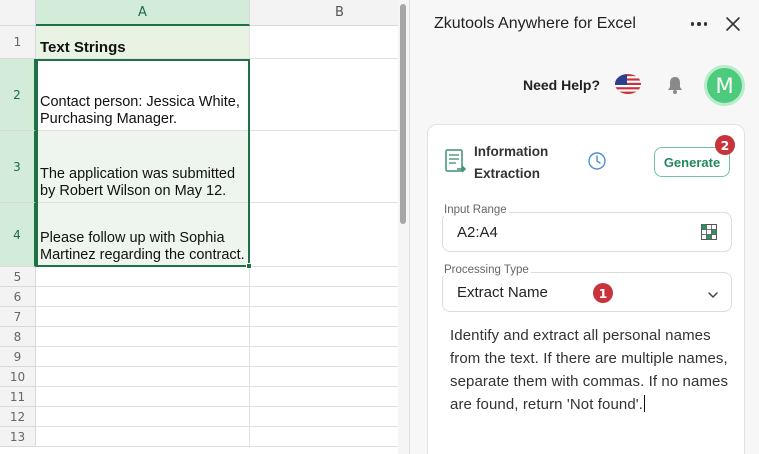 The height and width of the screenshot is (454, 759). Describe the element at coordinates (603, 293) in the screenshot. I see `step-badge-1: 1` at that location.